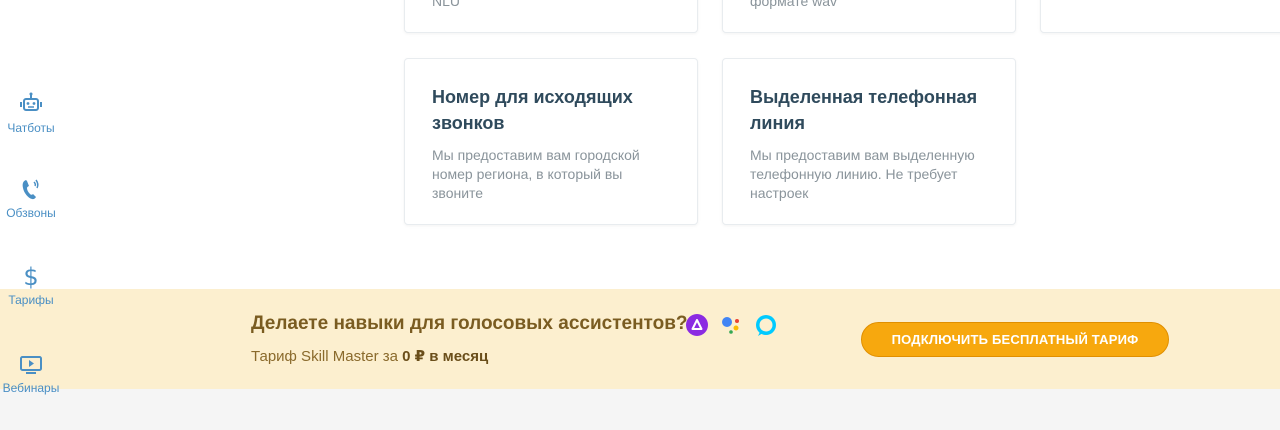  I want to click on dollar-icon: $, so click(30, 276).